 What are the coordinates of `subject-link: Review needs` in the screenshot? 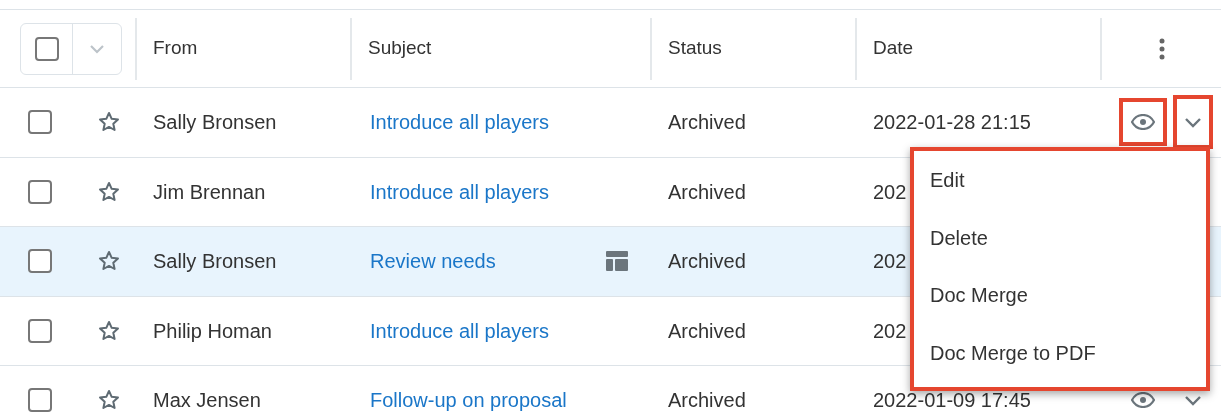 It's located at (433, 261).